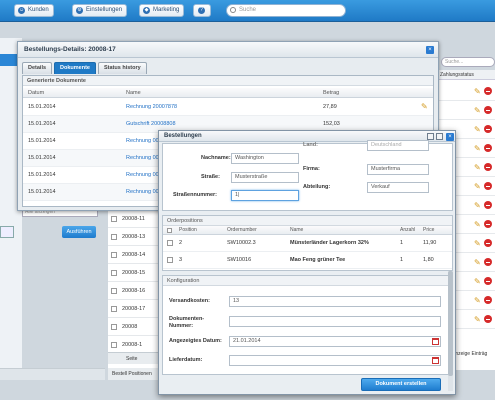  Describe the element at coordinates (470, 354) in the screenshot. I see `entries-label: Anzeige Einträg` at that location.